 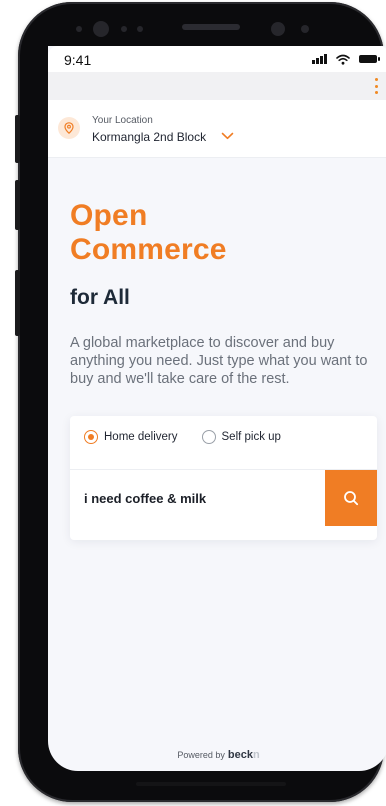 I want to click on wifi-icon, so click(x=343, y=59).